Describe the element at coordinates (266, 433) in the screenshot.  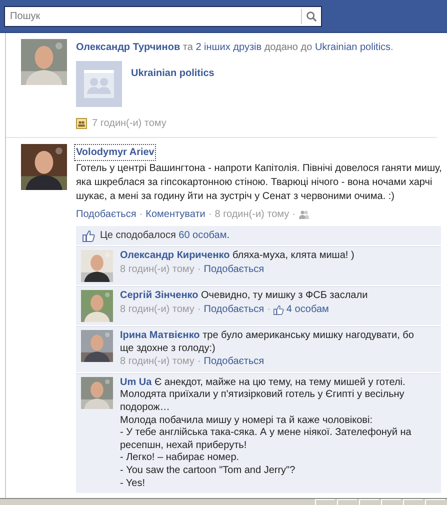
I see `comment-text: Um Ua Є анекдот, майже на цю тему, на тему мишей у готелі. Молодята приїхали у п'ятизірковий готель у Єгипті у весільну подорож… Молода побачила мишу у номері та й каже чоловікові: - У тебе англійська така-сяка. А у мене ніякої. Зателефонуй на ресепшн, нехай приберуть! - Легко! – набирає номер. - You saw the cartoon "Tom and Jerry"? - Yes!` at that location.